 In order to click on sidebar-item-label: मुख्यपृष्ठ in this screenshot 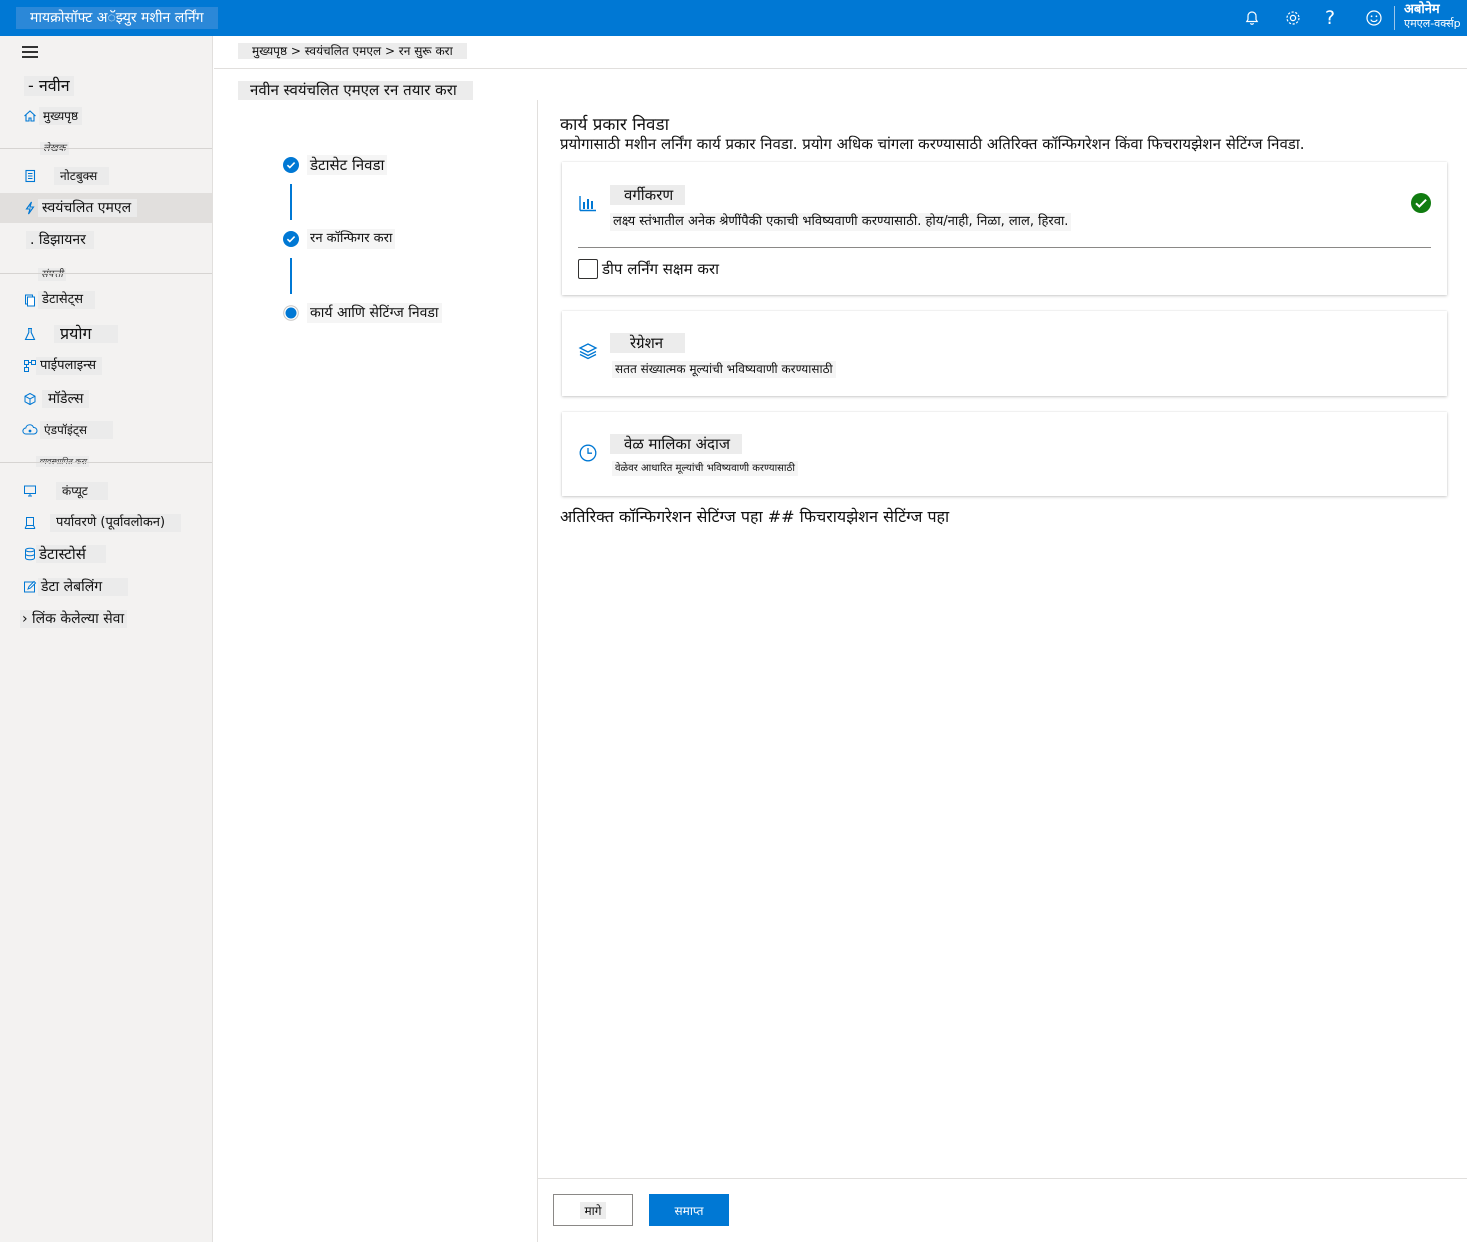, I will do `click(61, 116)`.